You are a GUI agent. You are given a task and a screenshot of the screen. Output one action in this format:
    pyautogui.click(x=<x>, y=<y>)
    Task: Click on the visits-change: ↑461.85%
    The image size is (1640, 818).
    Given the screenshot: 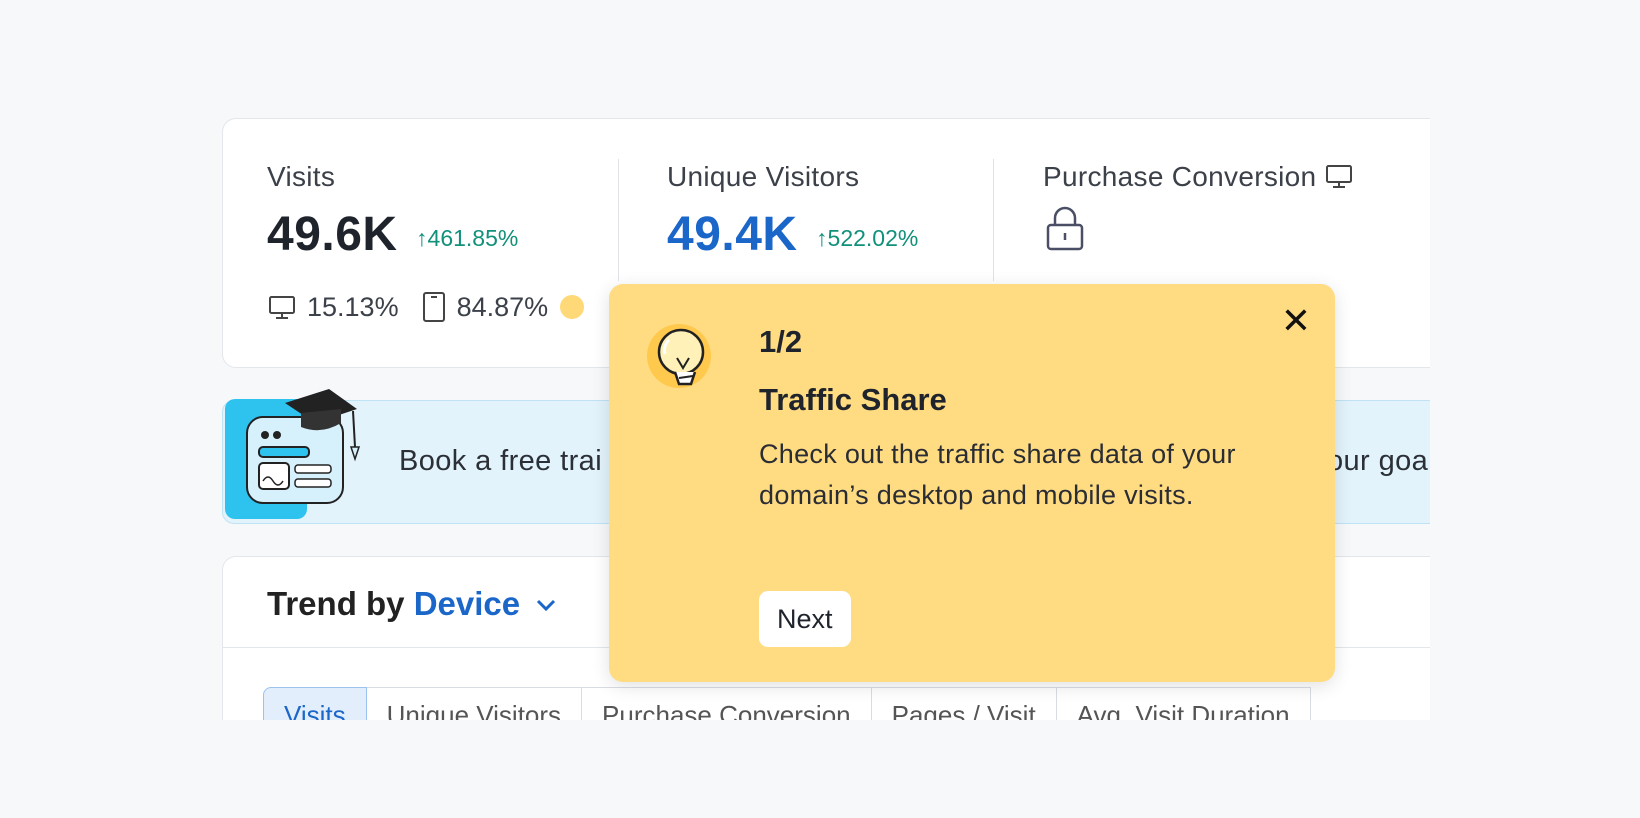 What is the action you would take?
    pyautogui.click(x=467, y=238)
    